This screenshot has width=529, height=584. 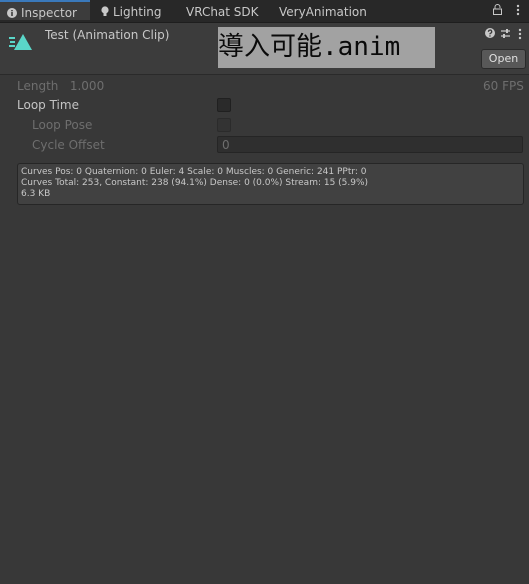 What do you see at coordinates (326, 47) in the screenshot?
I see `overlay-label: 導入可能.anim` at bounding box center [326, 47].